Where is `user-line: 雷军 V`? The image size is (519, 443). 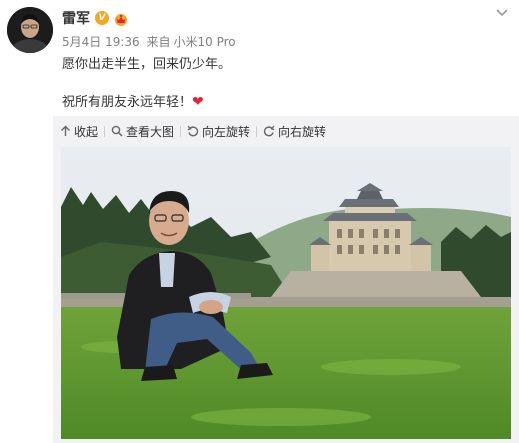 user-line: 雷军 V is located at coordinates (149, 18).